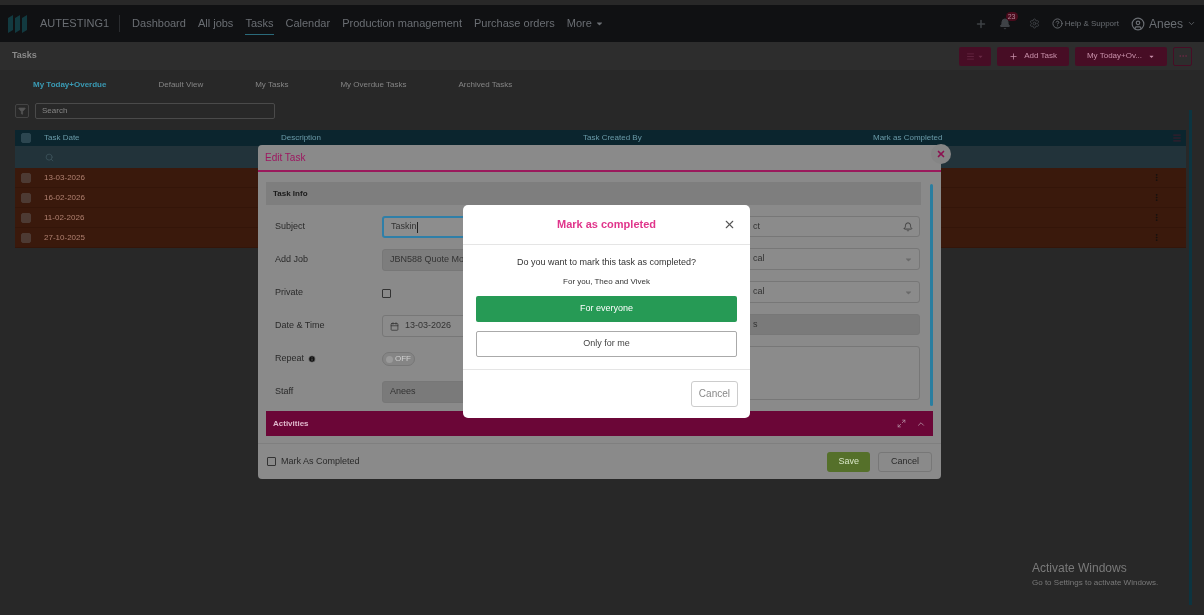 The image size is (1204, 615). Describe the element at coordinates (585, 23) in the screenshot. I see `more-menu: More` at that location.